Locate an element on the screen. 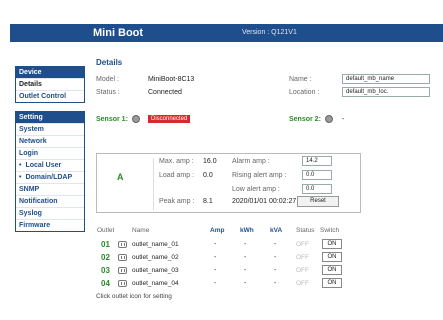 Image resolution: width=443 pixels, height=320 pixels. low-alert-label: Low alert amp : is located at coordinates (256, 189).